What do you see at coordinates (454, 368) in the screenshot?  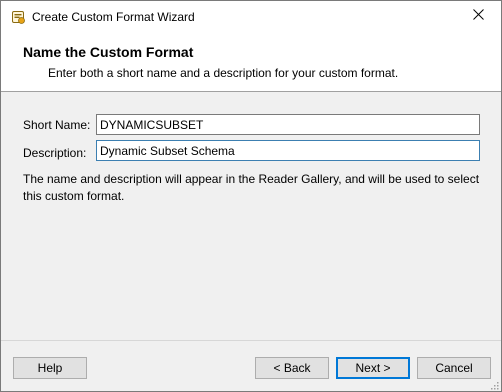 I see `cancel-button: Cancel` at bounding box center [454, 368].